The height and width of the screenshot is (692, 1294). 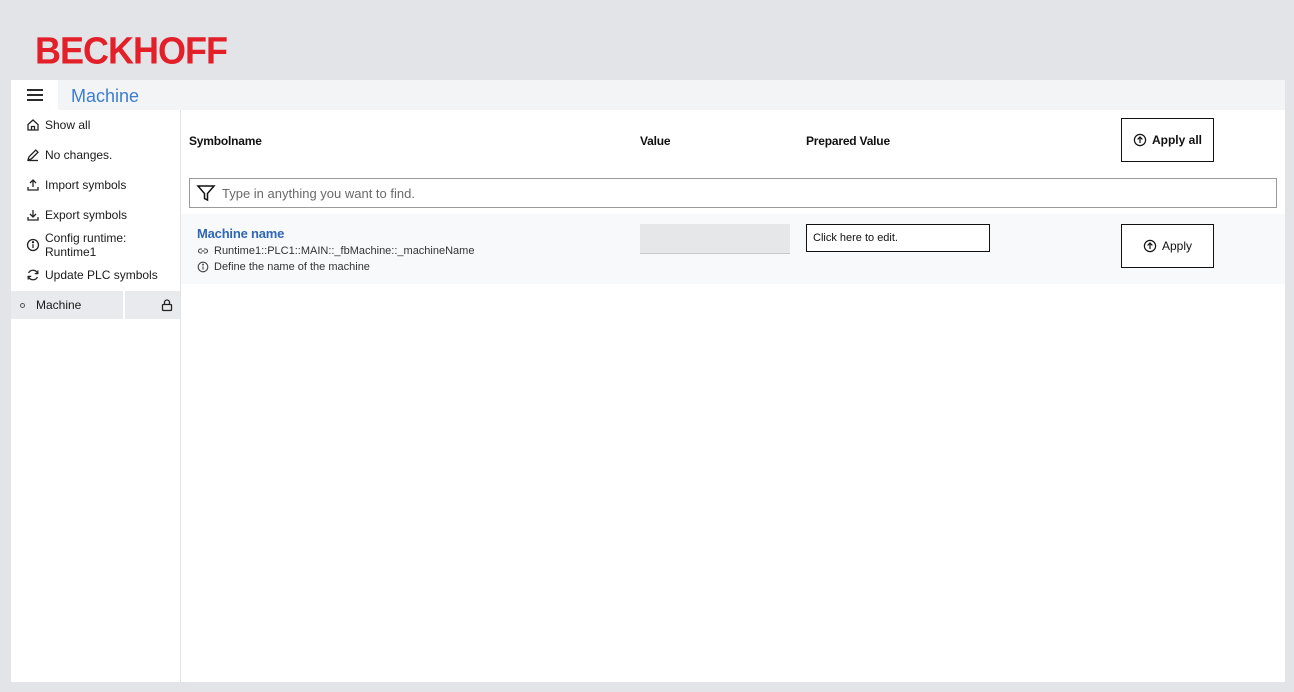 I want to click on tree-item-machine: Machine, so click(x=95, y=305).